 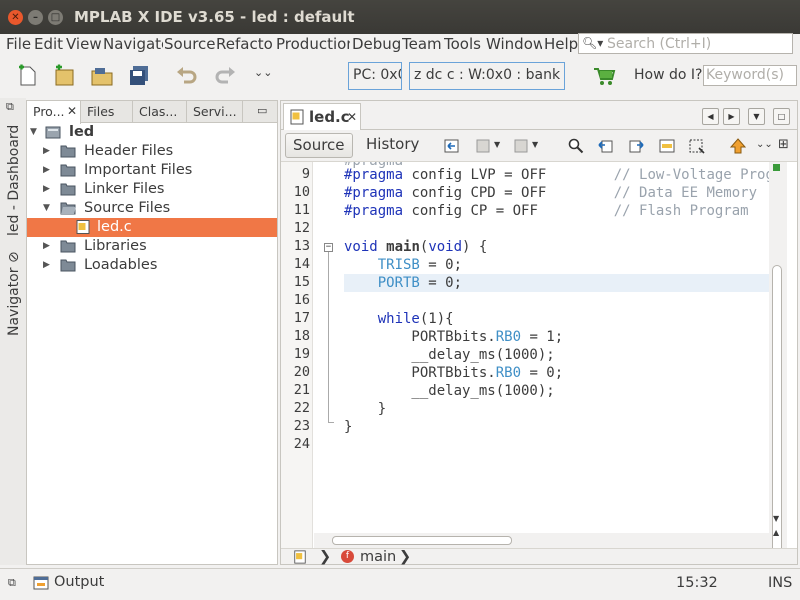 What do you see at coordinates (322, 116) in the screenshot?
I see `tab-led-c: led.c ✕` at bounding box center [322, 116].